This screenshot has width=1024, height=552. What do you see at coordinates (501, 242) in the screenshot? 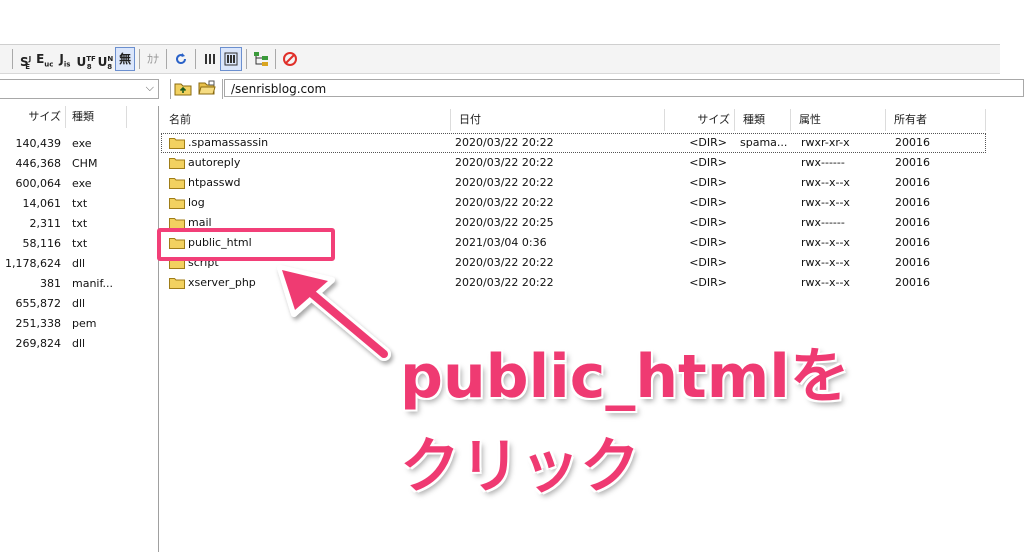
I see `file-date: 2021/03/04 0:36` at bounding box center [501, 242].